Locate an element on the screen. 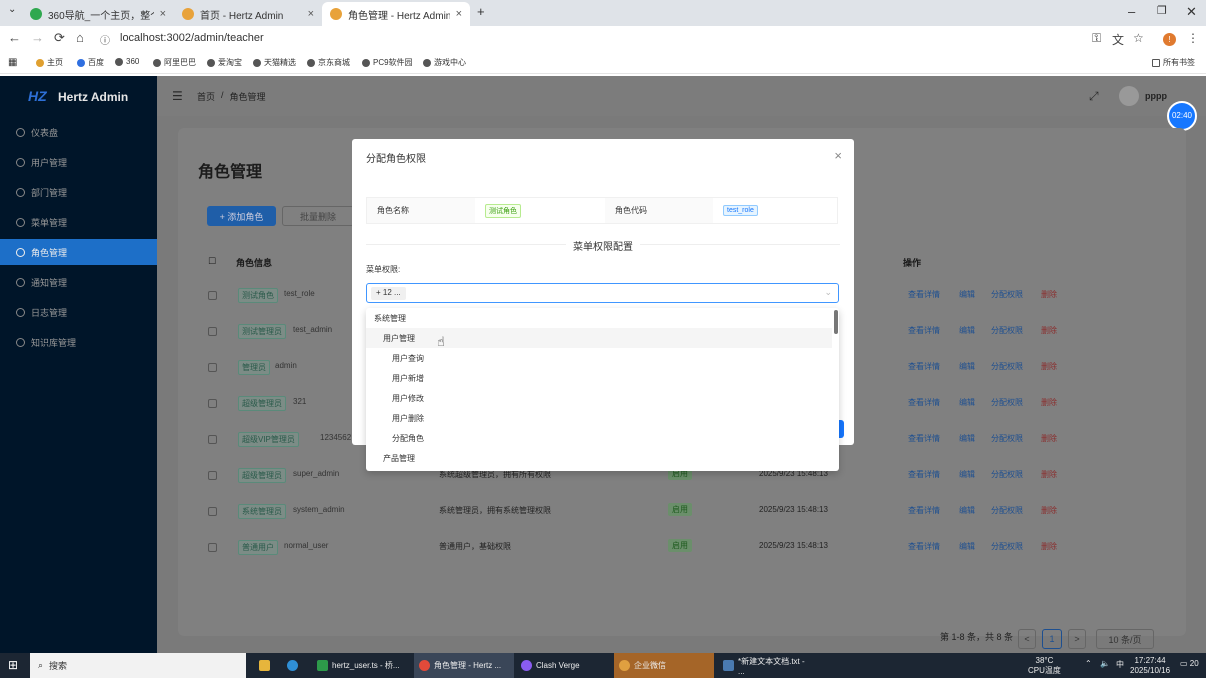 This screenshot has height=678, width=1206. tree-node: 用户删除 is located at coordinates (599, 418).